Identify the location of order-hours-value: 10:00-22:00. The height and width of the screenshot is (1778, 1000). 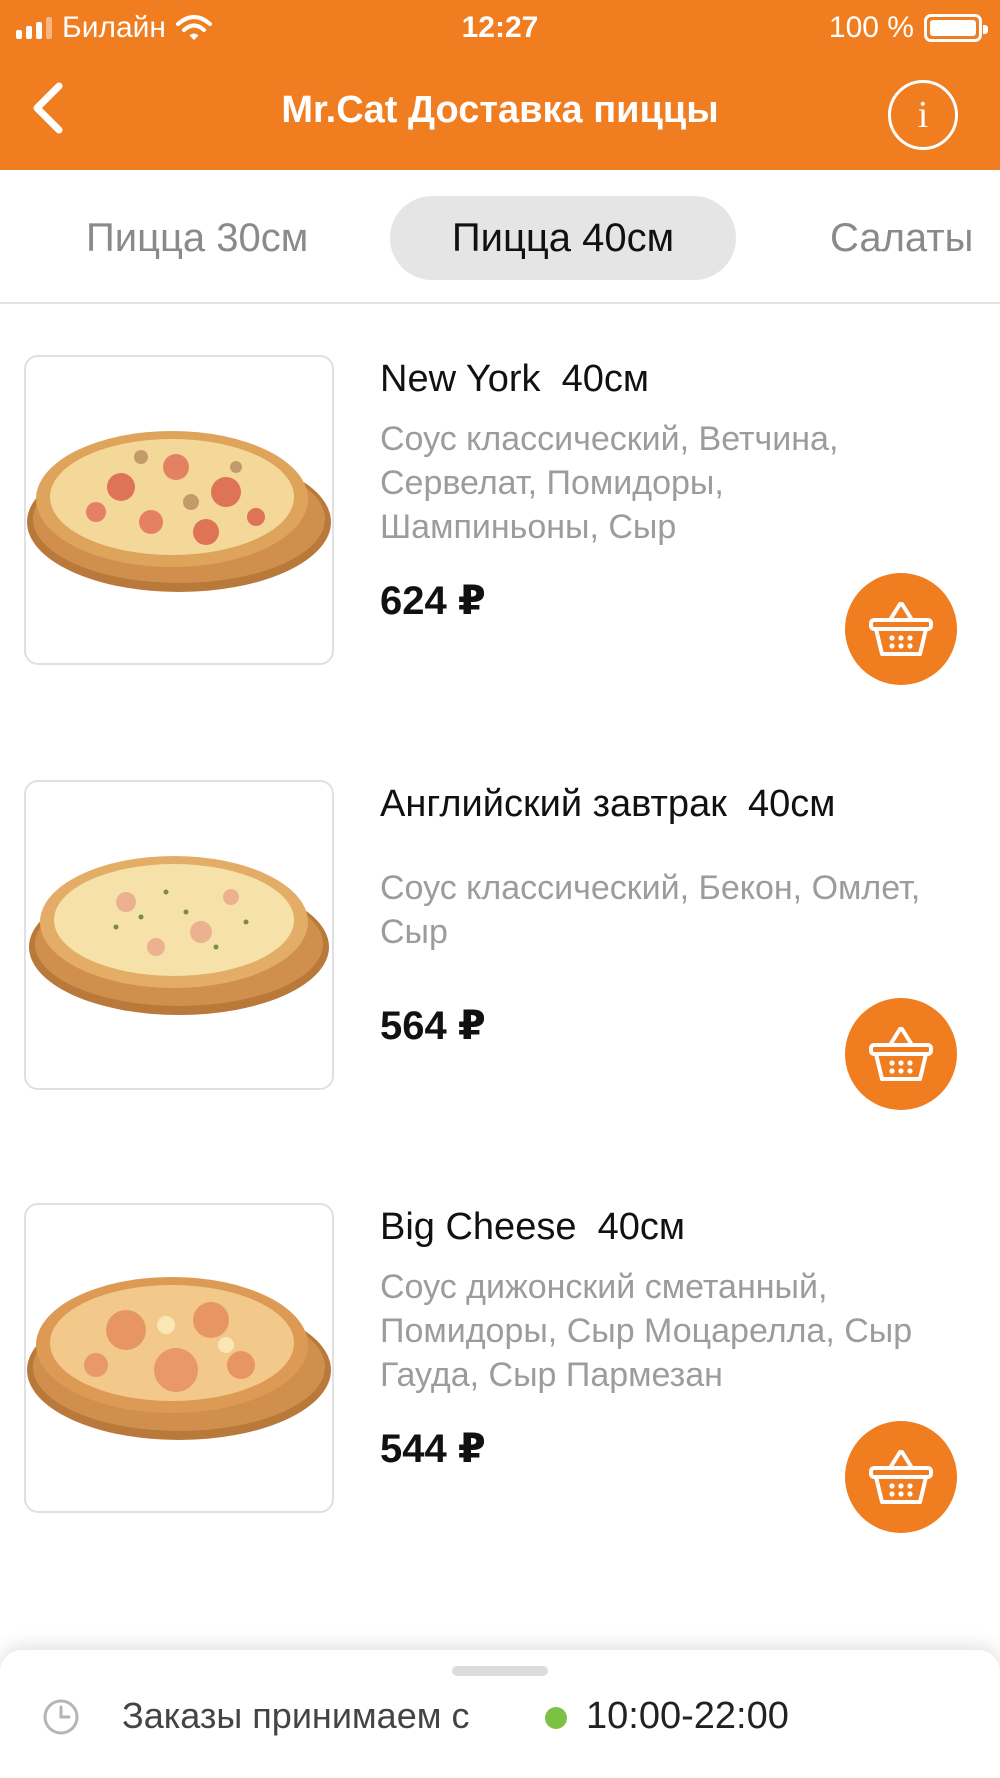
(687, 1716).